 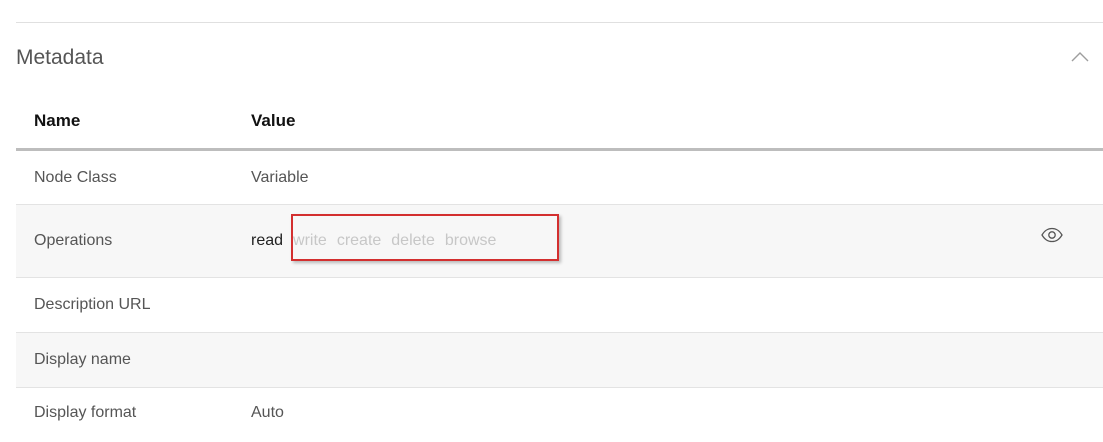 I want to click on table-row: Description URL, so click(x=559, y=305).